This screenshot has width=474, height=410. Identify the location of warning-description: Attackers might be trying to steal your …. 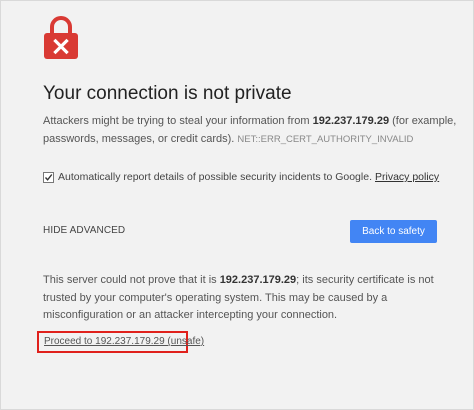
(253, 130).